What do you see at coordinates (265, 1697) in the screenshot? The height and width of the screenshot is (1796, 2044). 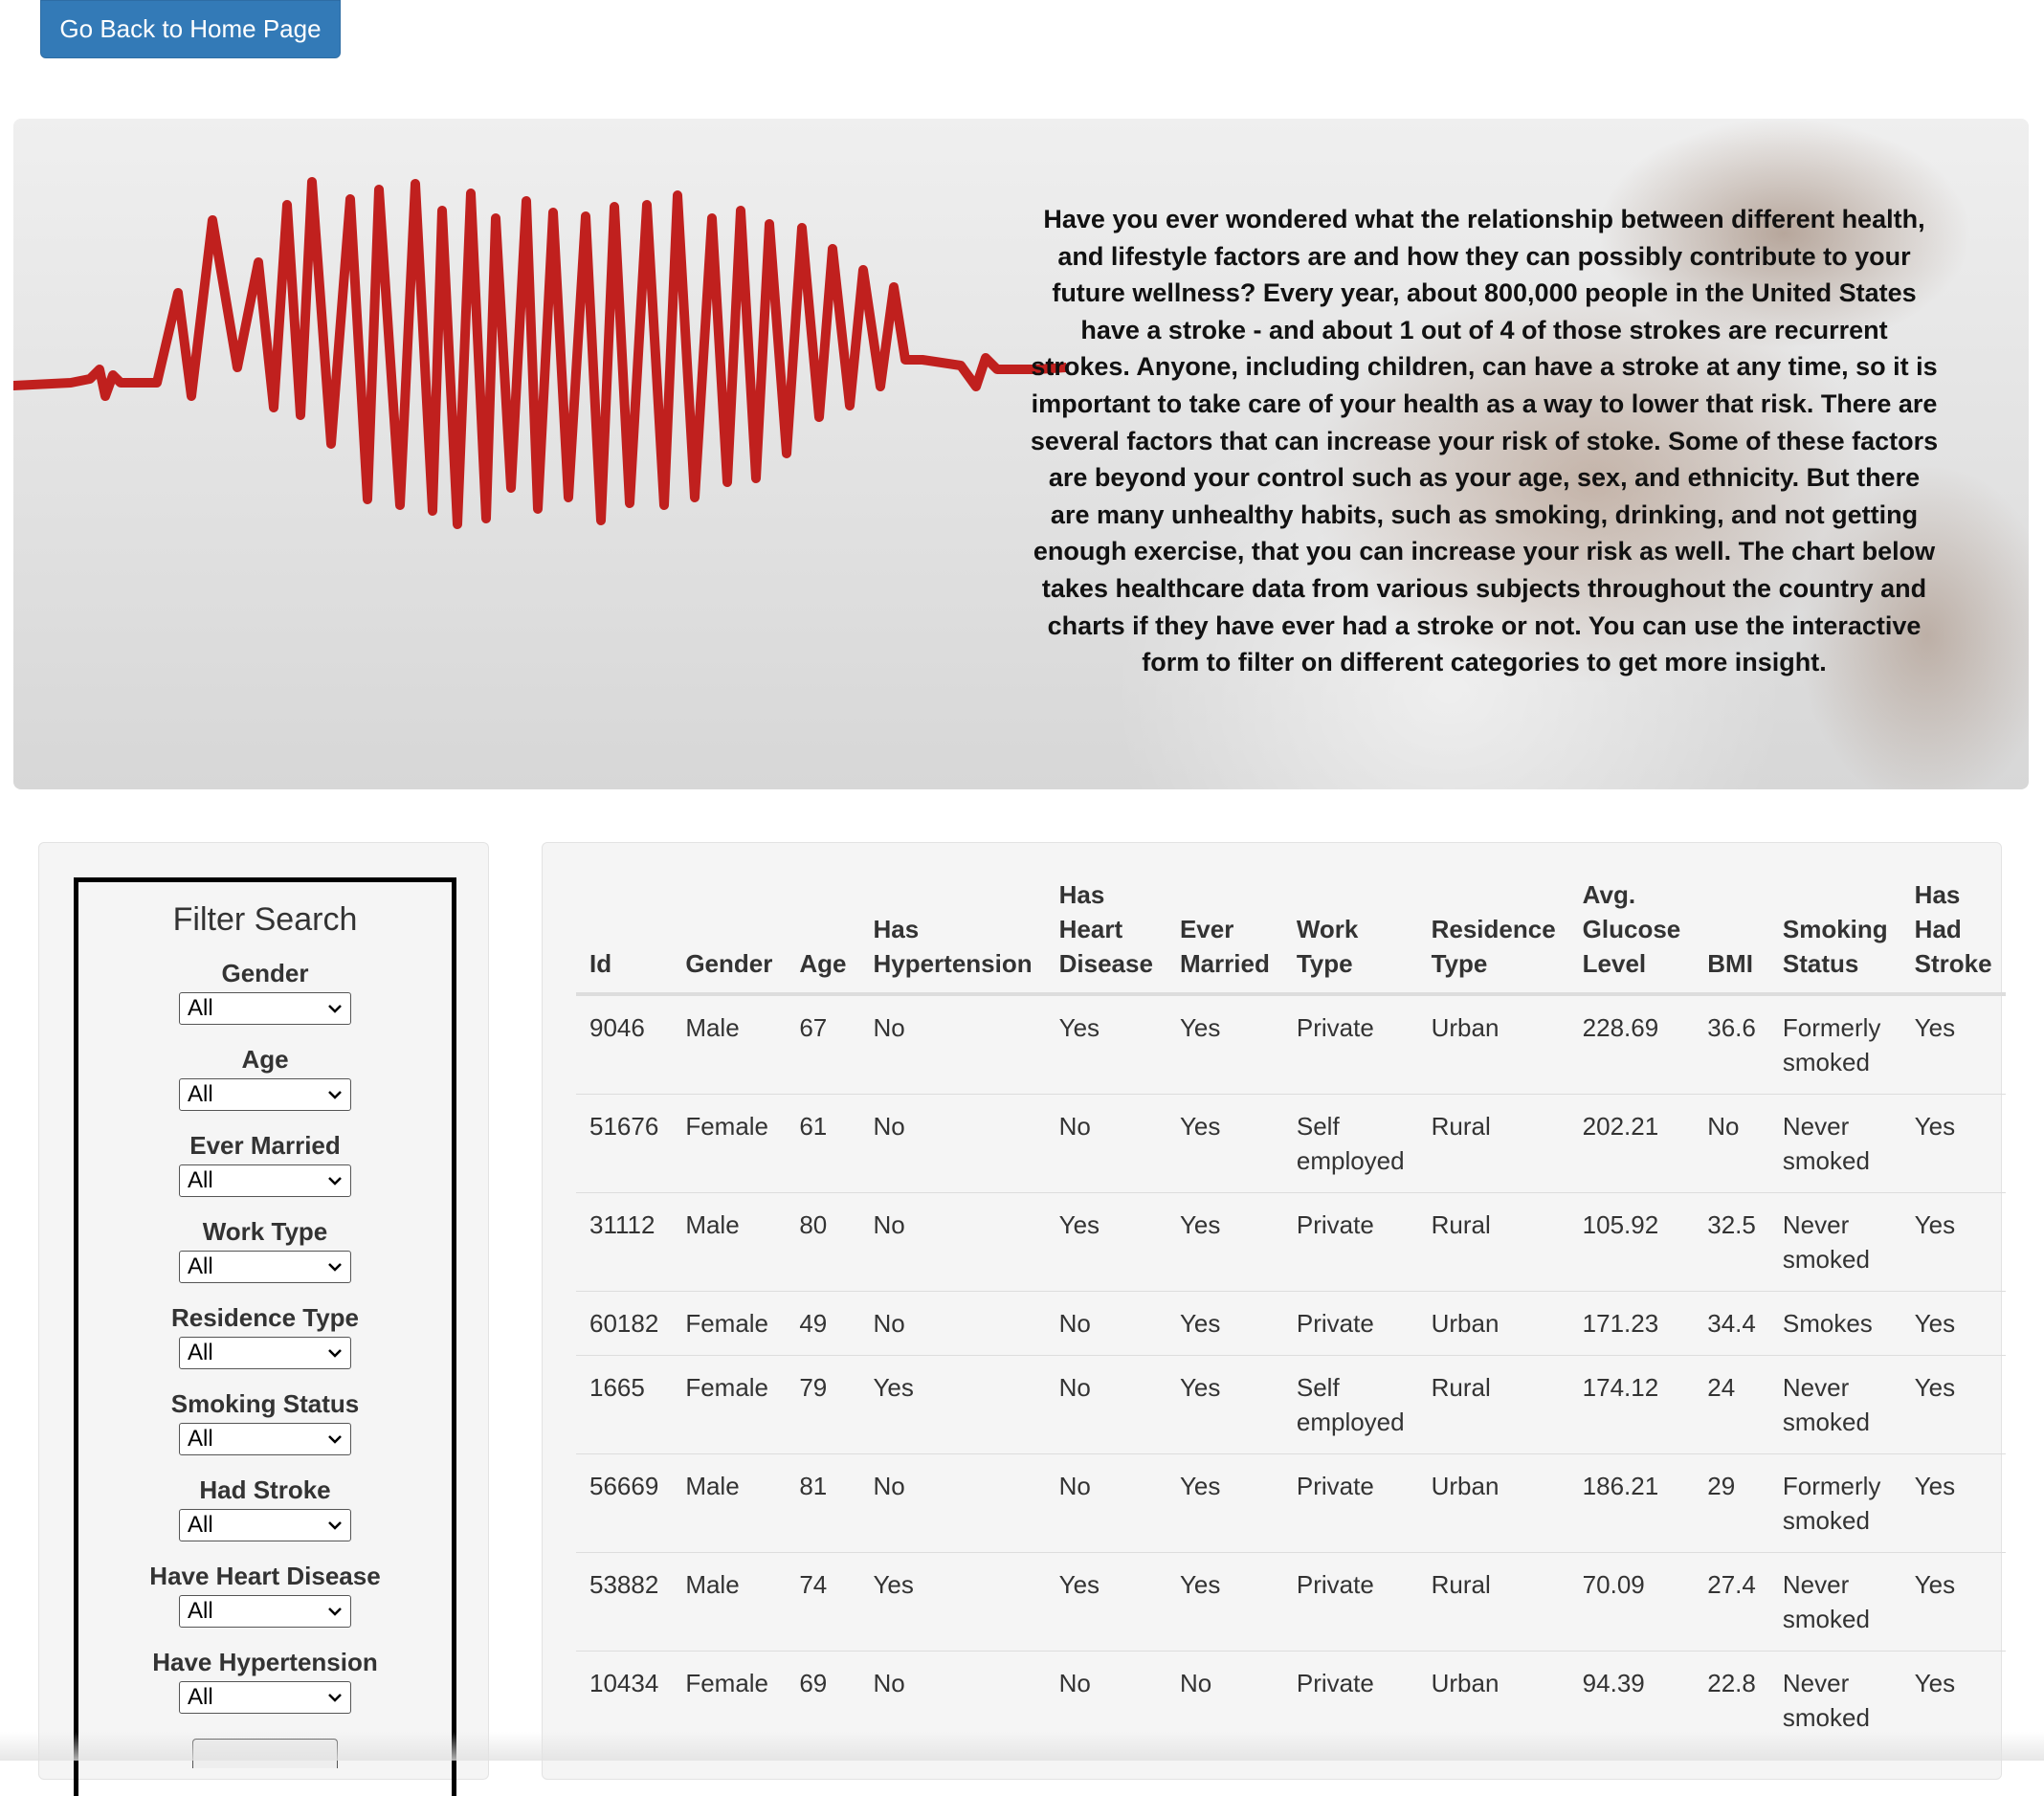 I see `have-hypertension-select: All` at bounding box center [265, 1697].